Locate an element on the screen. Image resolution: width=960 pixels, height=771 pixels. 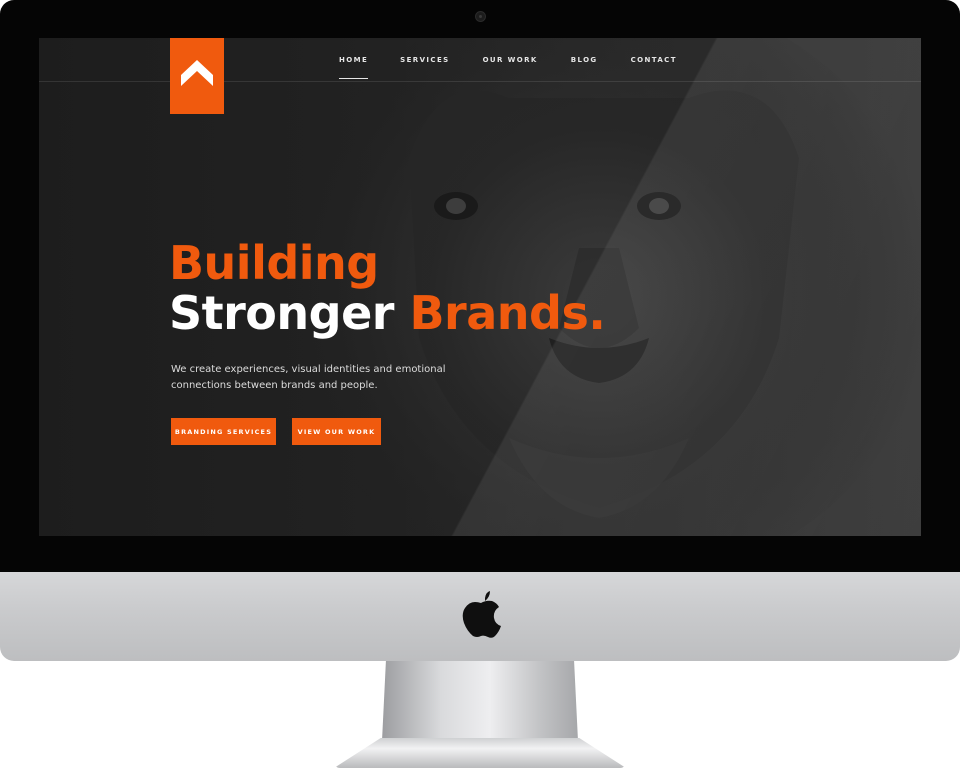
view-our-work-button: VIEW OUR WORK is located at coordinates (336, 431).